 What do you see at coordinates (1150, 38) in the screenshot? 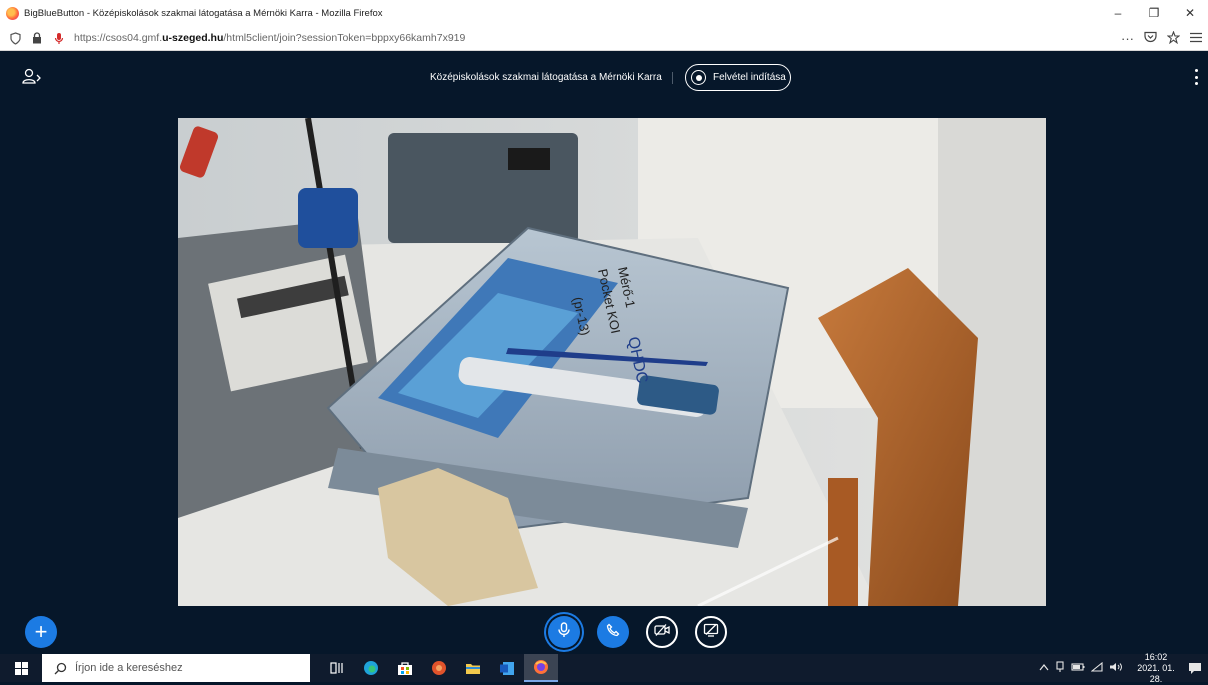
I see `pocket-icon` at bounding box center [1150, 38].